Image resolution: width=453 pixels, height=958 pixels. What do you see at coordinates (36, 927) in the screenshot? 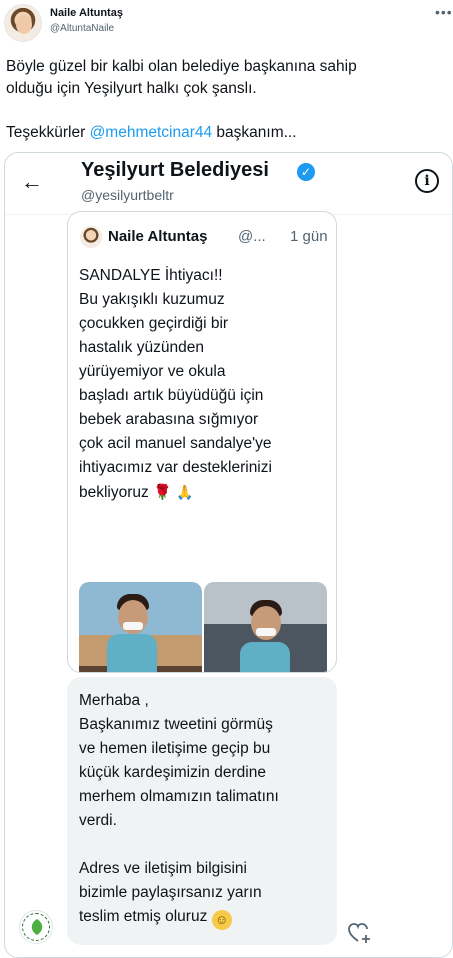
I see `municipality-logo-avatar` at bounding box center [36, 927].